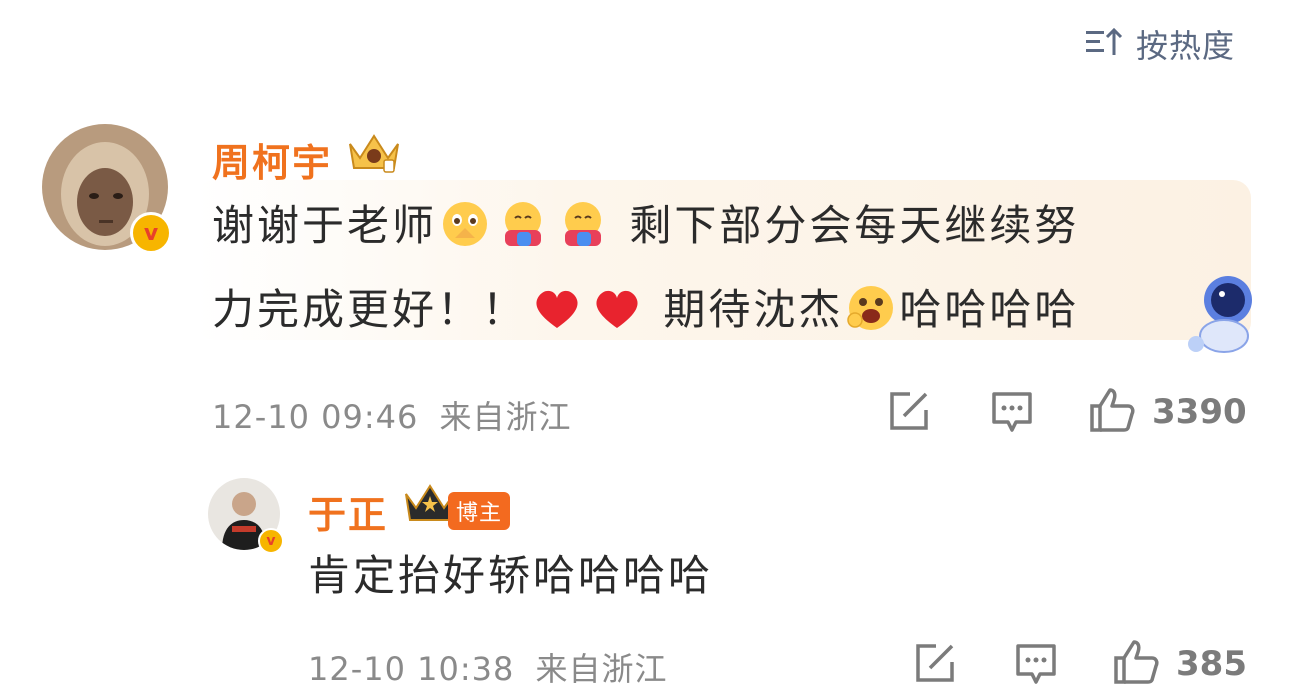 This screenshot has width=1290, height=695. What do you see at coordinates (511, 575) in the screenshot?
I see `reply-text: 肯定抬好轿哈哈哈哈` at bounding box center [511, 575].